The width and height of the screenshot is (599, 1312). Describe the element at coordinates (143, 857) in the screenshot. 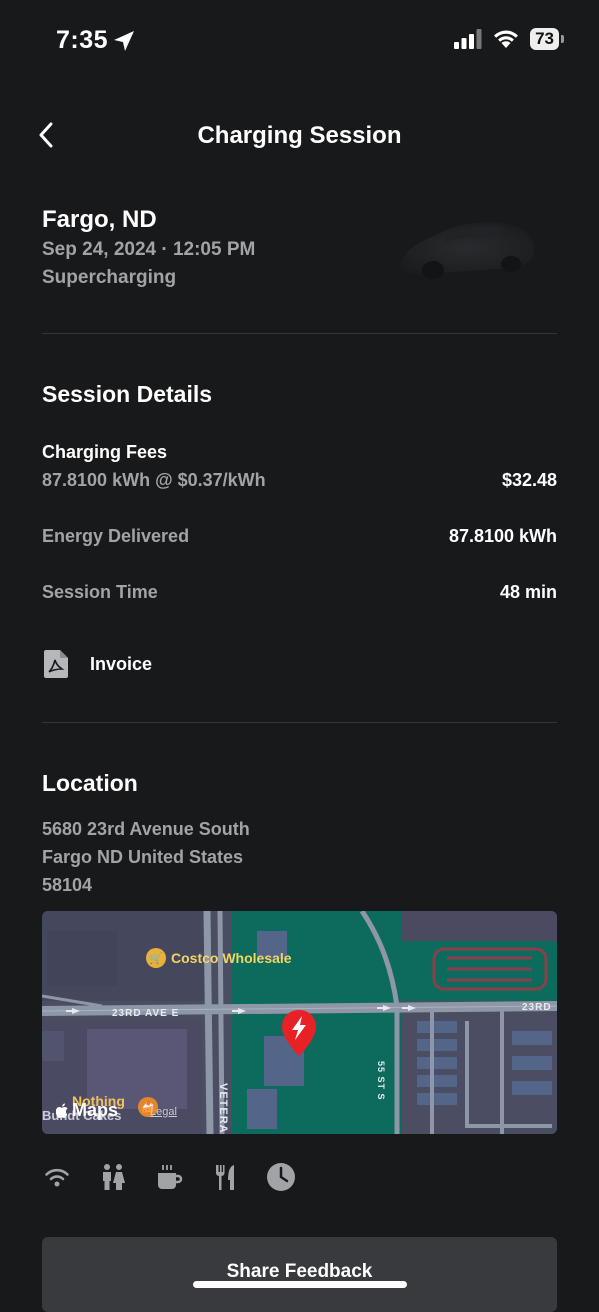

I see `address-line: Fargo ND United States` at that location.